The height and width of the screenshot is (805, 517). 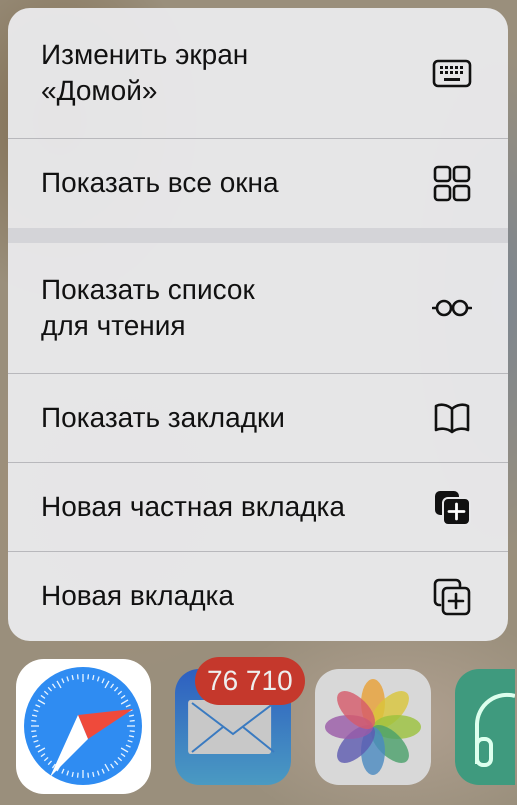 I want to click on compass-icon, so click(x=83, y=726).